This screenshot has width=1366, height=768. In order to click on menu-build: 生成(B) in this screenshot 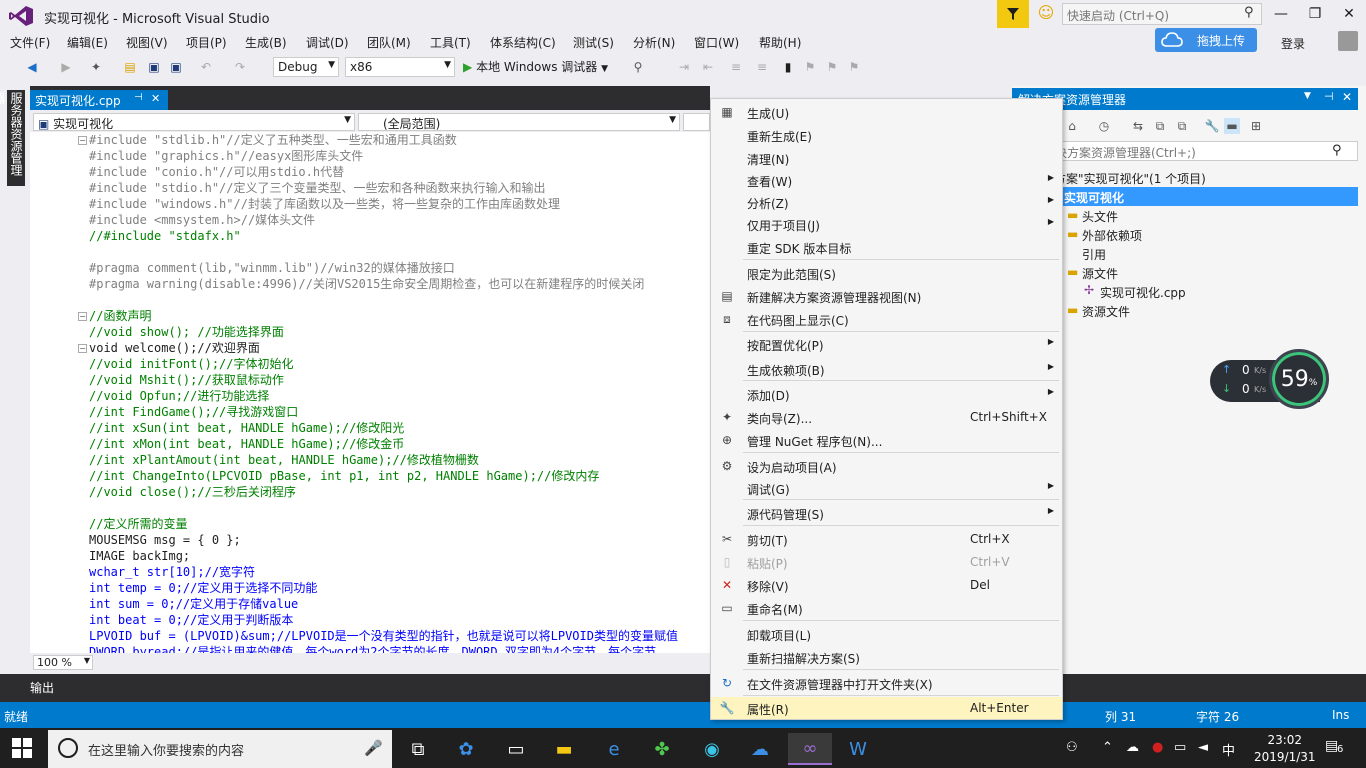, I will do `click(266, 42)`.